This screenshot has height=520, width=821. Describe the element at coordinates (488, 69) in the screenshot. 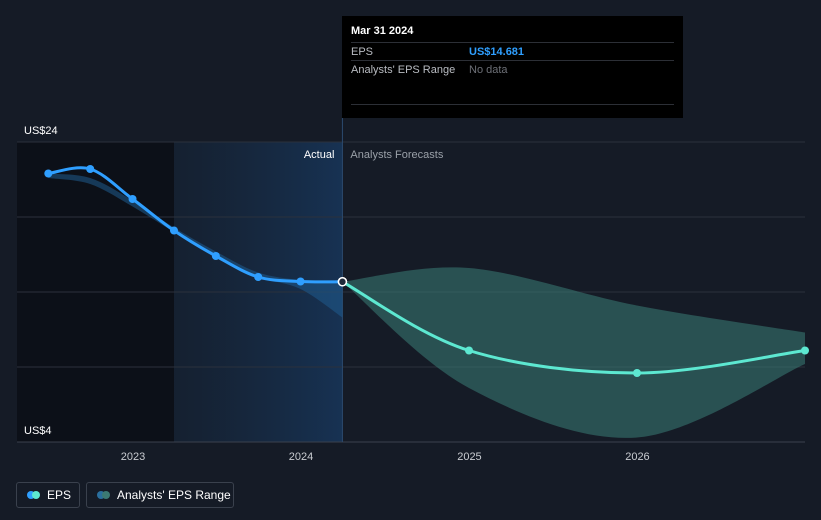

I see `tooltip-range-value: No data` at that location.